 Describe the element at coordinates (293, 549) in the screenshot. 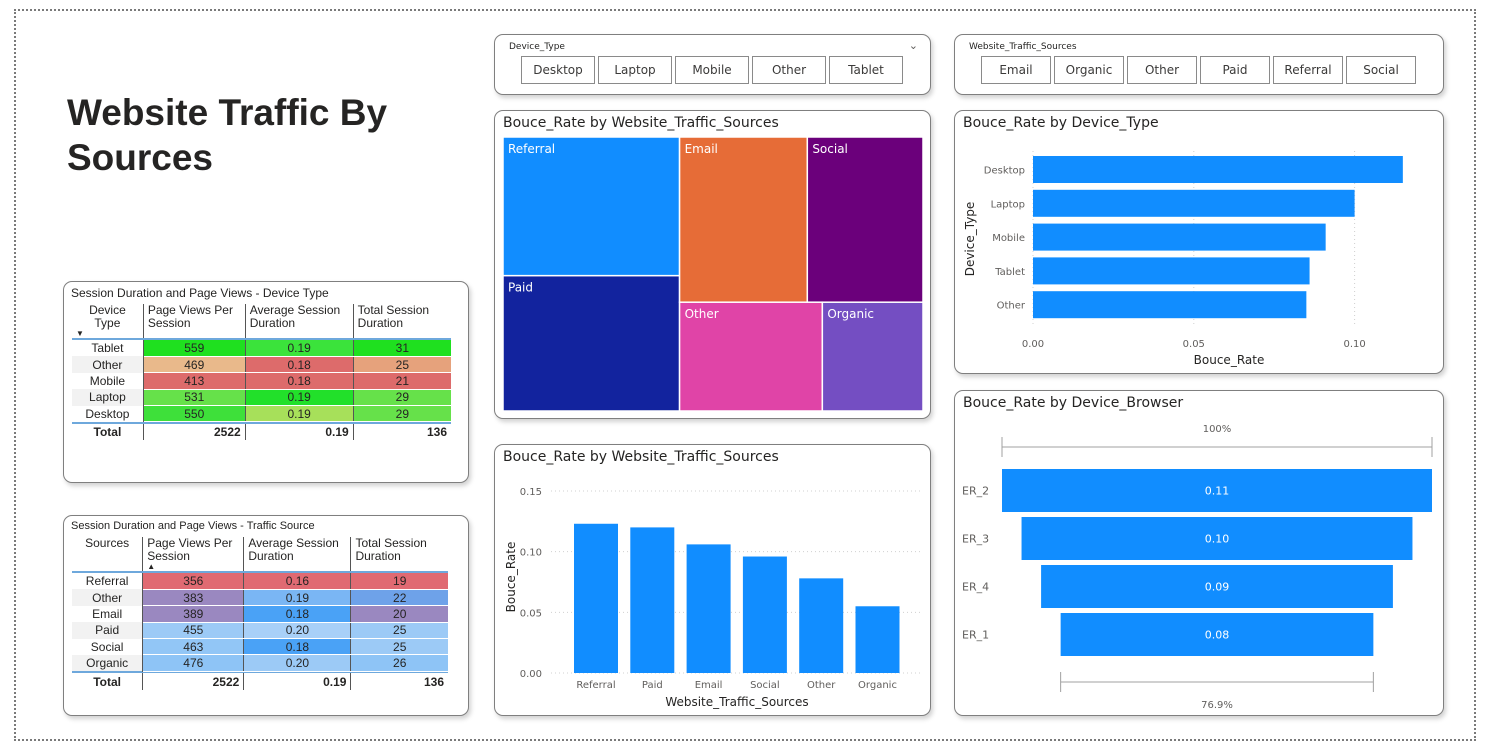

I see `column-header-label: Average Session Duration` at that location.